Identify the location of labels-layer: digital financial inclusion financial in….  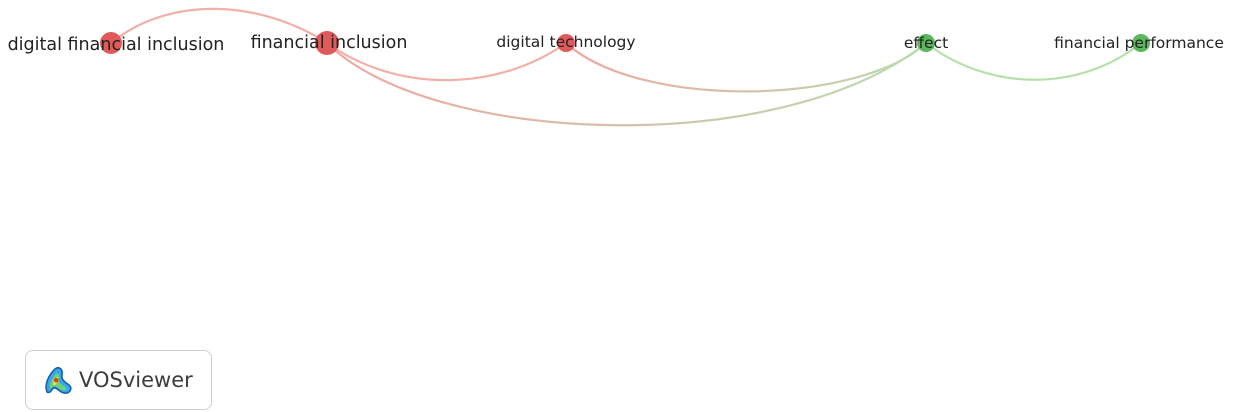
(616, 44).